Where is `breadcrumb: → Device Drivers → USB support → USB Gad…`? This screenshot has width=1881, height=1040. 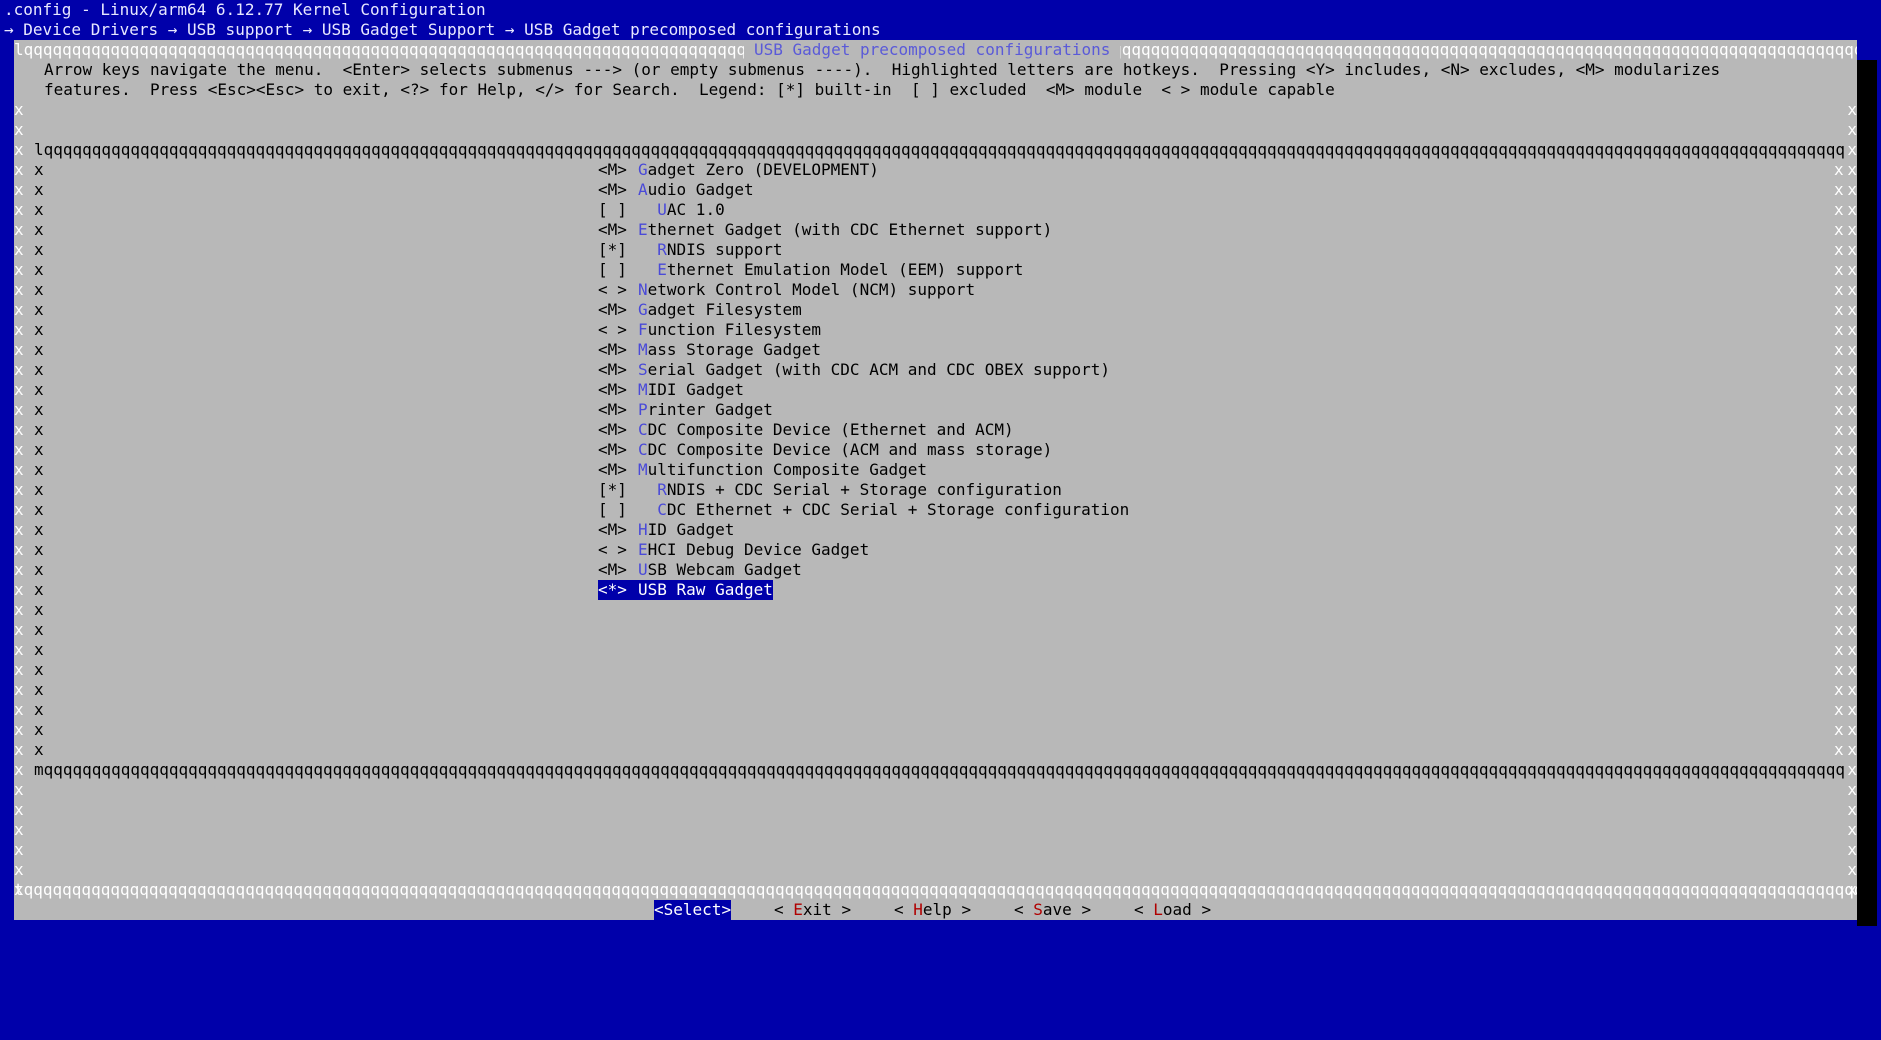 breadcrumb: → Device Drivers → USB support → USB Gad… is located at coordinates (442, 29).